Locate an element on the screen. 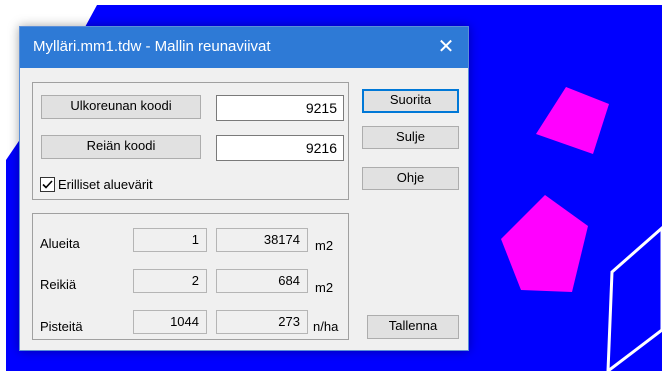 The width and height of the screenshot is (662, 371). close-button: Sulje is located at coordinates (410, 137).